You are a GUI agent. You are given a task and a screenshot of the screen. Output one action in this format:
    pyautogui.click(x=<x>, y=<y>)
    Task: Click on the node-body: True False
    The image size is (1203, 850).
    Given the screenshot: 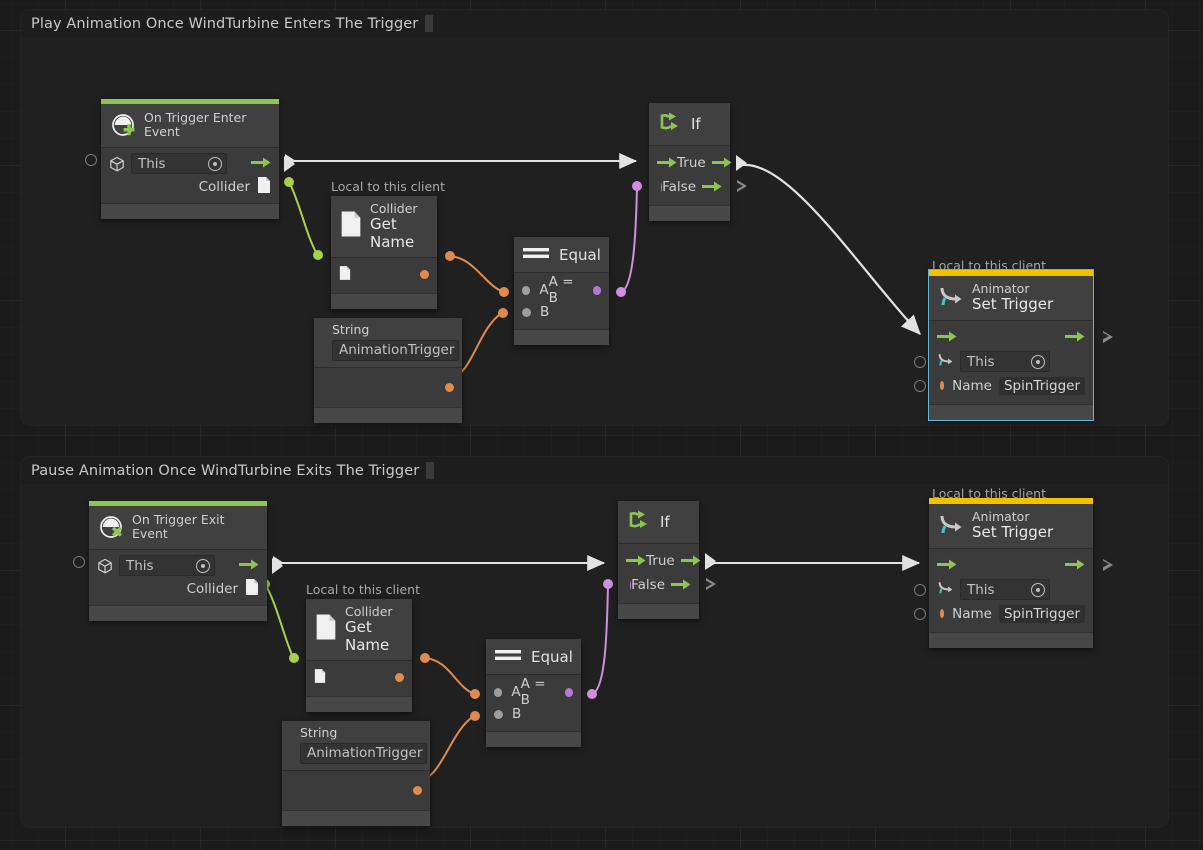 What is the action you would take?
    pyautogui.click(x=698, y=175)
    